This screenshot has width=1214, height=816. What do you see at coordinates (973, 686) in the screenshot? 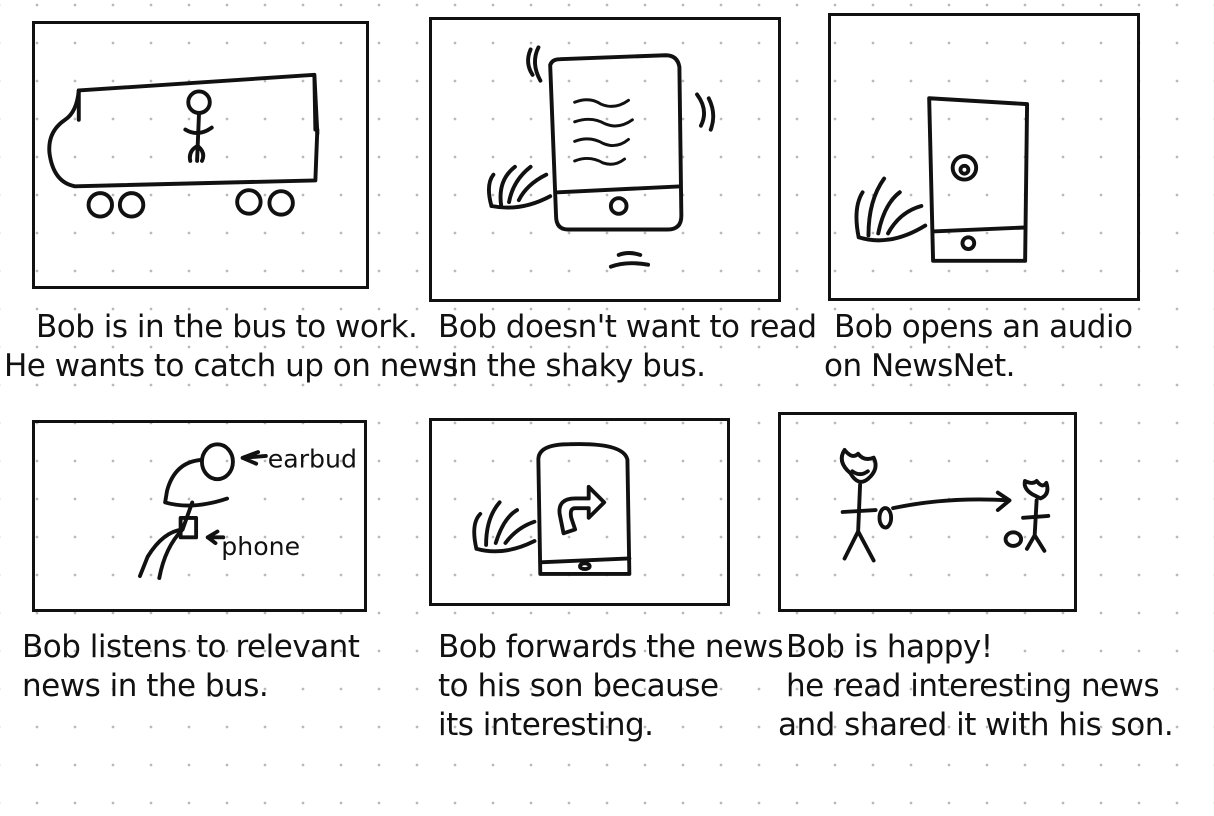
I see `caption-line: he read interesting news` at bounding box center [973, 686].